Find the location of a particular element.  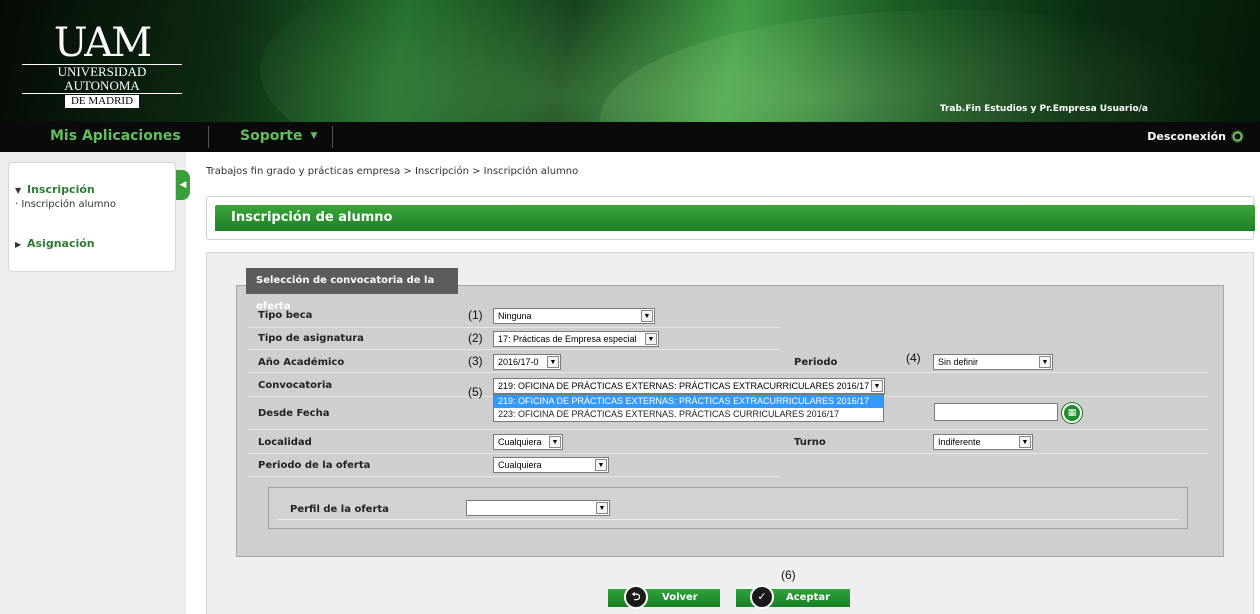

step-number-3: (3) is located at coordinates (475, 361).